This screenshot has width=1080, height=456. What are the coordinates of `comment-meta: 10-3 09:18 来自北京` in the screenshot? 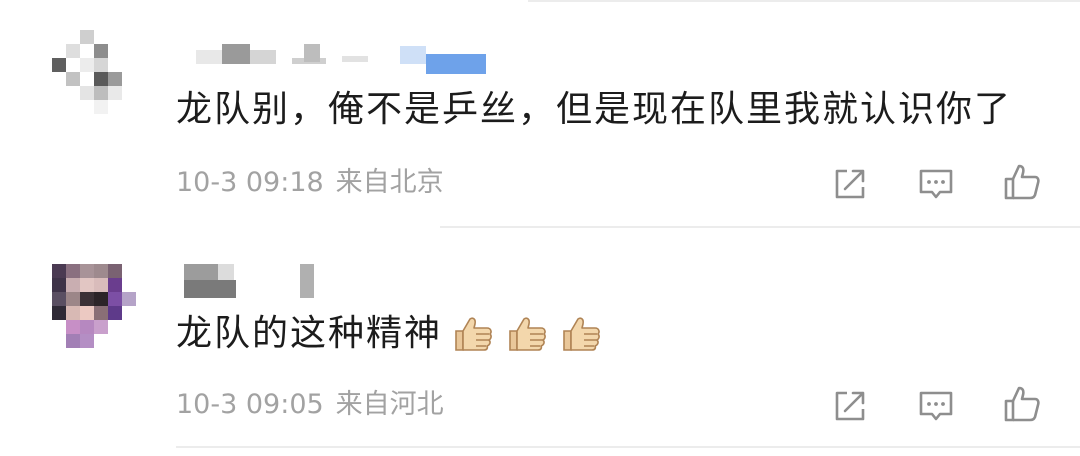 It's located at (310, 183).